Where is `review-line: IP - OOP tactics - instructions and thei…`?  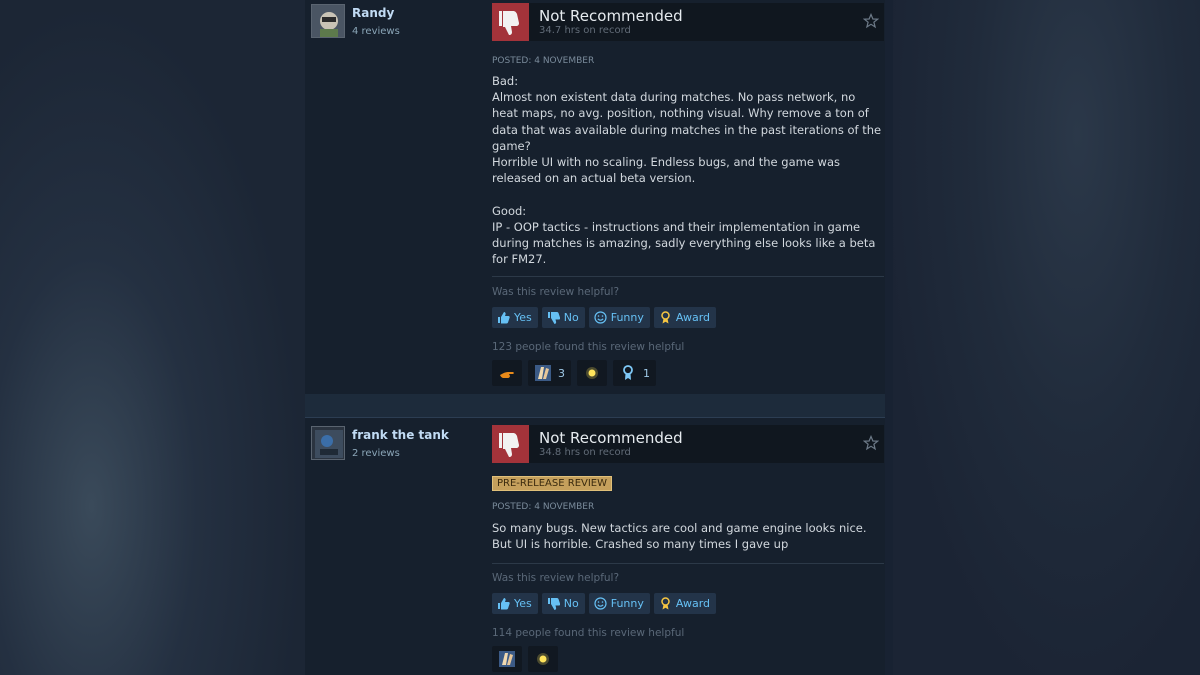
review-line: IP - OOP tactics - instructions and thei… is located at coordinates (684, 243).